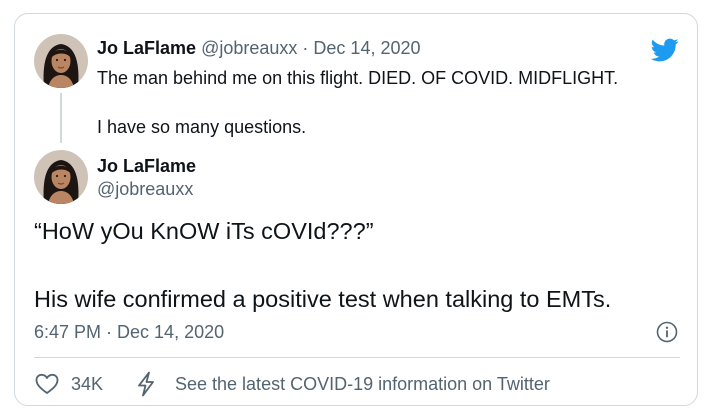  What do you see at coordinates (357, 357) in the screenshot?
I see `divider` at bounding box center [357, 357].